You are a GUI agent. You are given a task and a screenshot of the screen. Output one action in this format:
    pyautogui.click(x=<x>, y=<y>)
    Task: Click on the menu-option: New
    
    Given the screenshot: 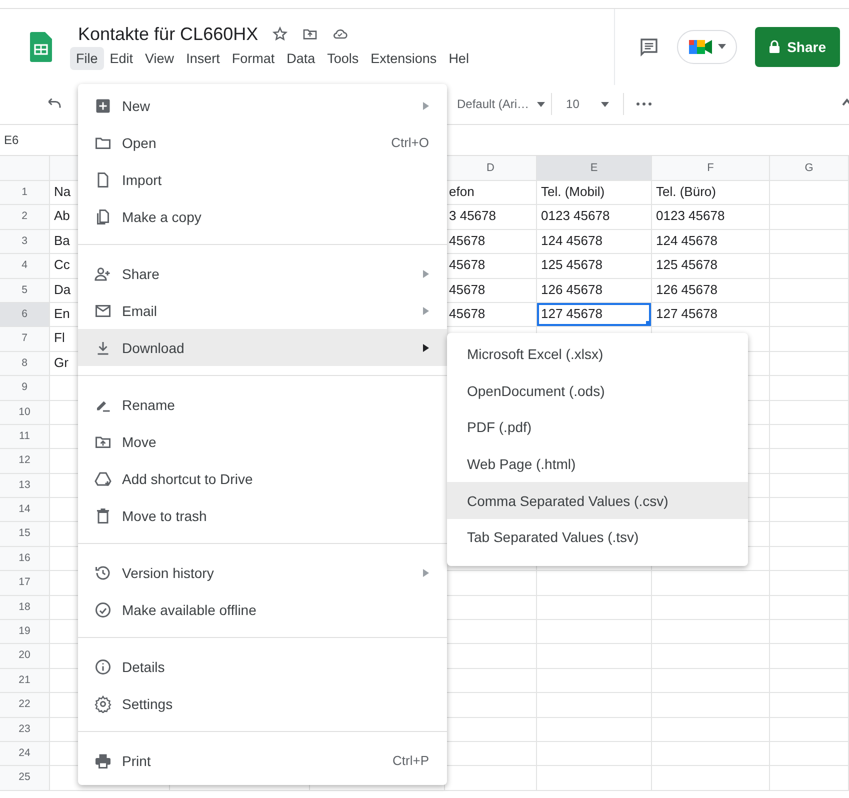 What is the action you would take?
    pyautogui.click(x=262, y=105)
    